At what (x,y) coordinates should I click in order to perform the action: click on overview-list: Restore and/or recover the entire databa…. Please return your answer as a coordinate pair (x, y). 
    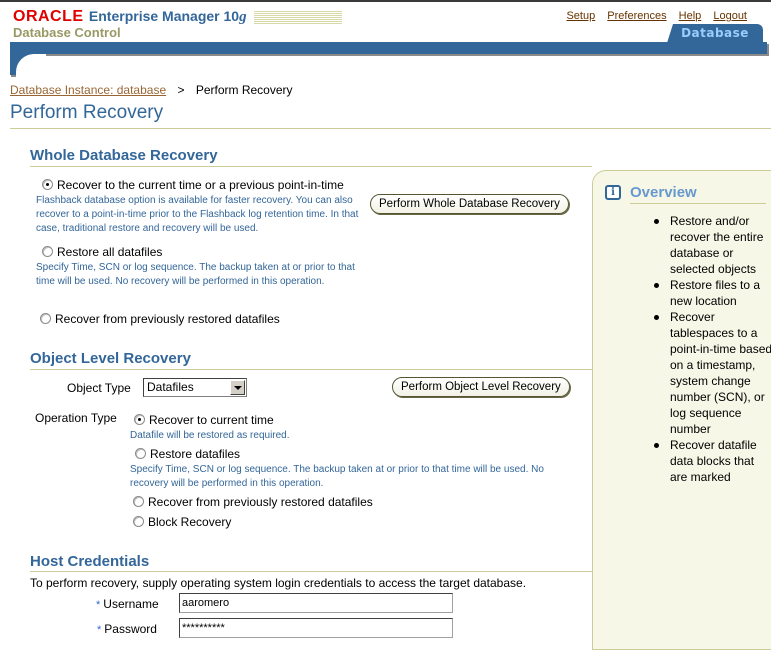
    Looking at the image, I should click on (697, 349).